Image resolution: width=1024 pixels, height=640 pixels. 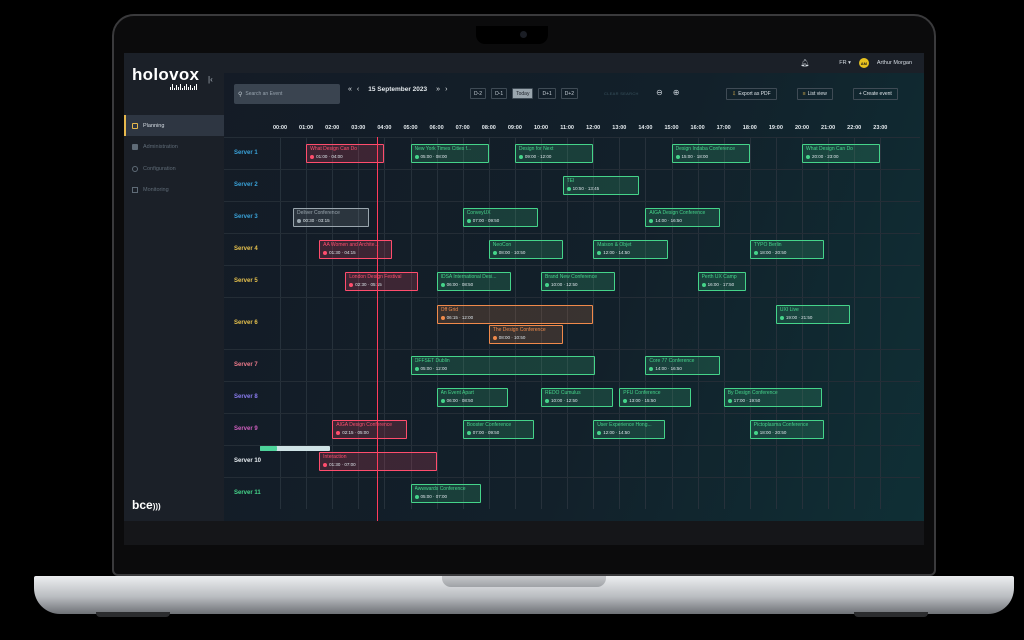 What do you see at coordinates (246, 185) in the screenshot?
I see `server-label: Server 2` at bounding box center [246, 185].